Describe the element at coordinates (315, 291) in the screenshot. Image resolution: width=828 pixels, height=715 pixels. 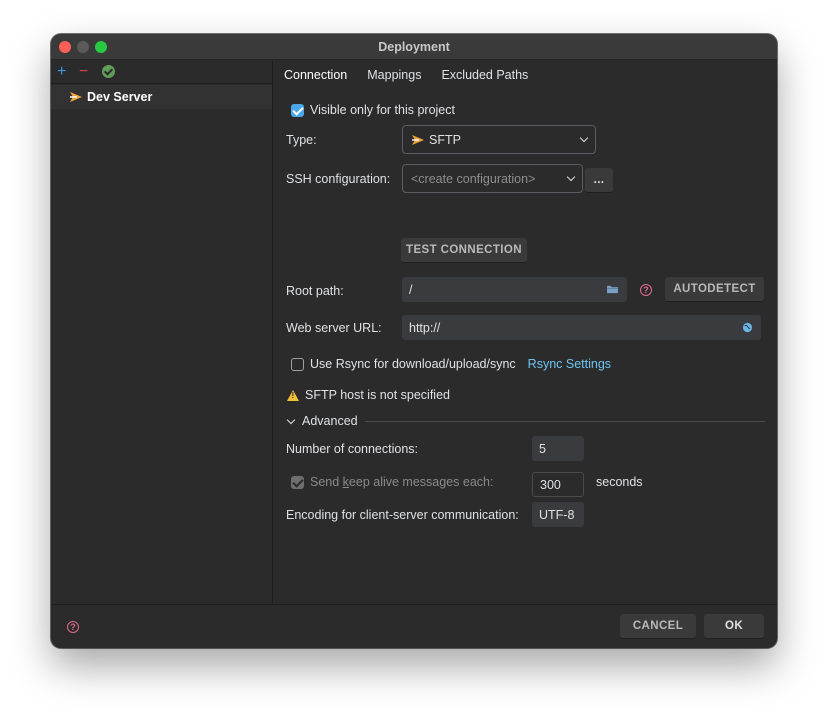
I see `root-path-label: Root path:` at that location.